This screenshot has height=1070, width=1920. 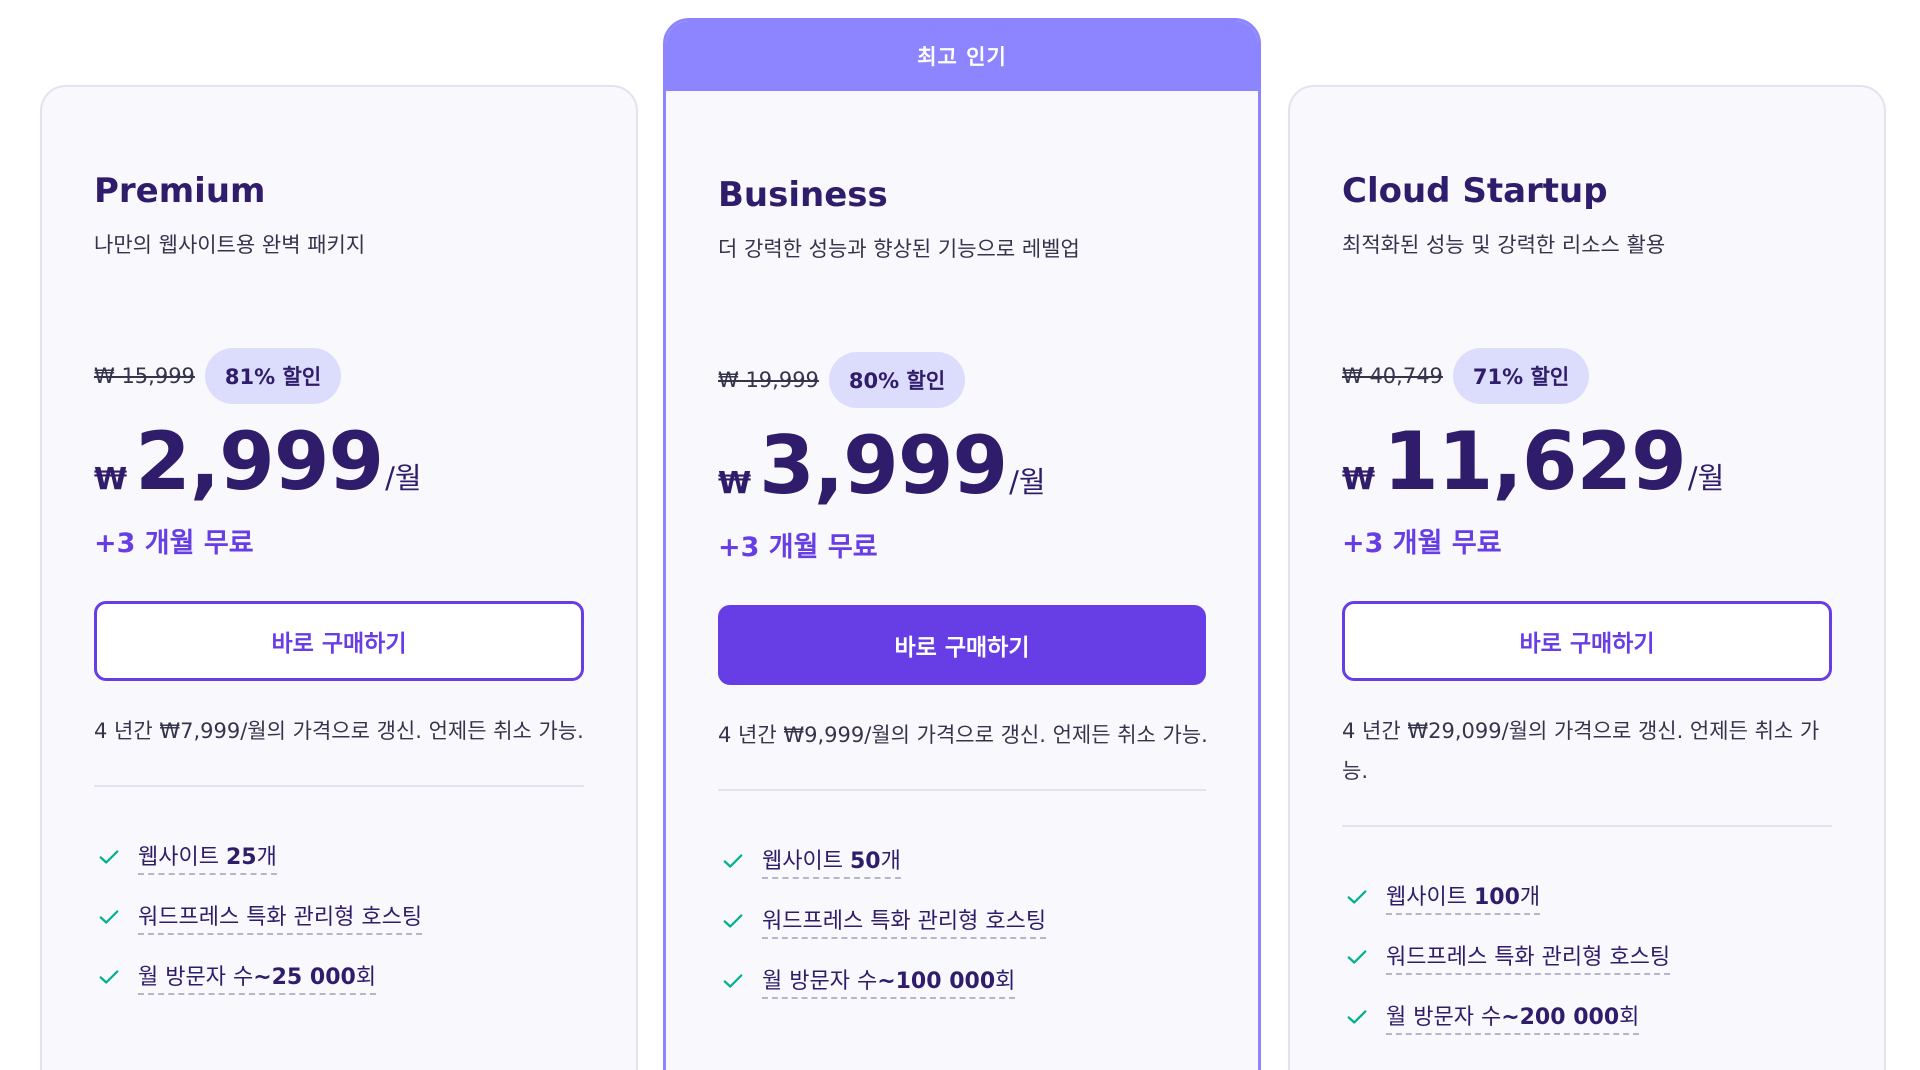 What do you see at coordinates (963, 735) in the screenshot?
I see `renewal-note: 4 년간 ₩9,999/월의 가격으로 갱신. 언제든 취소 가능.` at bounding box center [963, 735].